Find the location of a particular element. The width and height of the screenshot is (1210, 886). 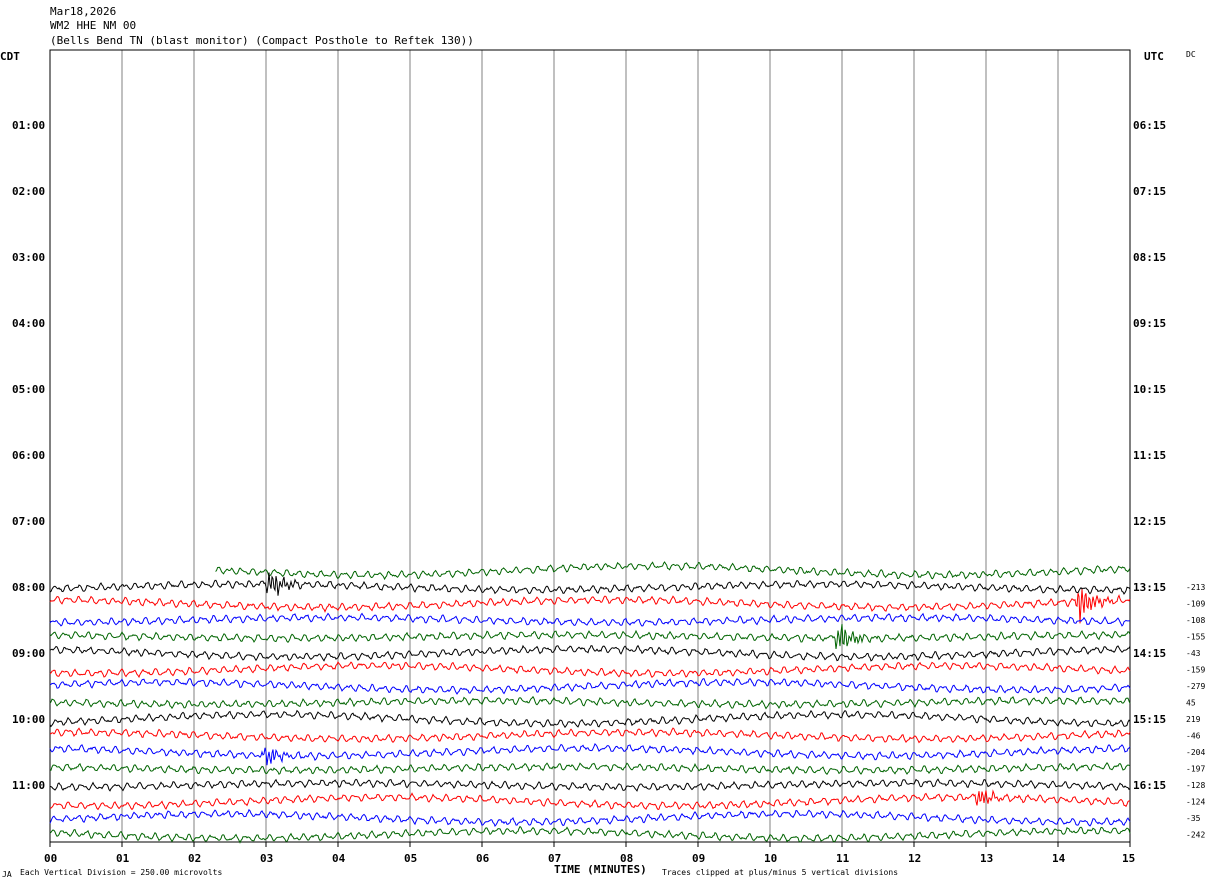

x-tick-label: 14 is located at coordinates (1059, 858).